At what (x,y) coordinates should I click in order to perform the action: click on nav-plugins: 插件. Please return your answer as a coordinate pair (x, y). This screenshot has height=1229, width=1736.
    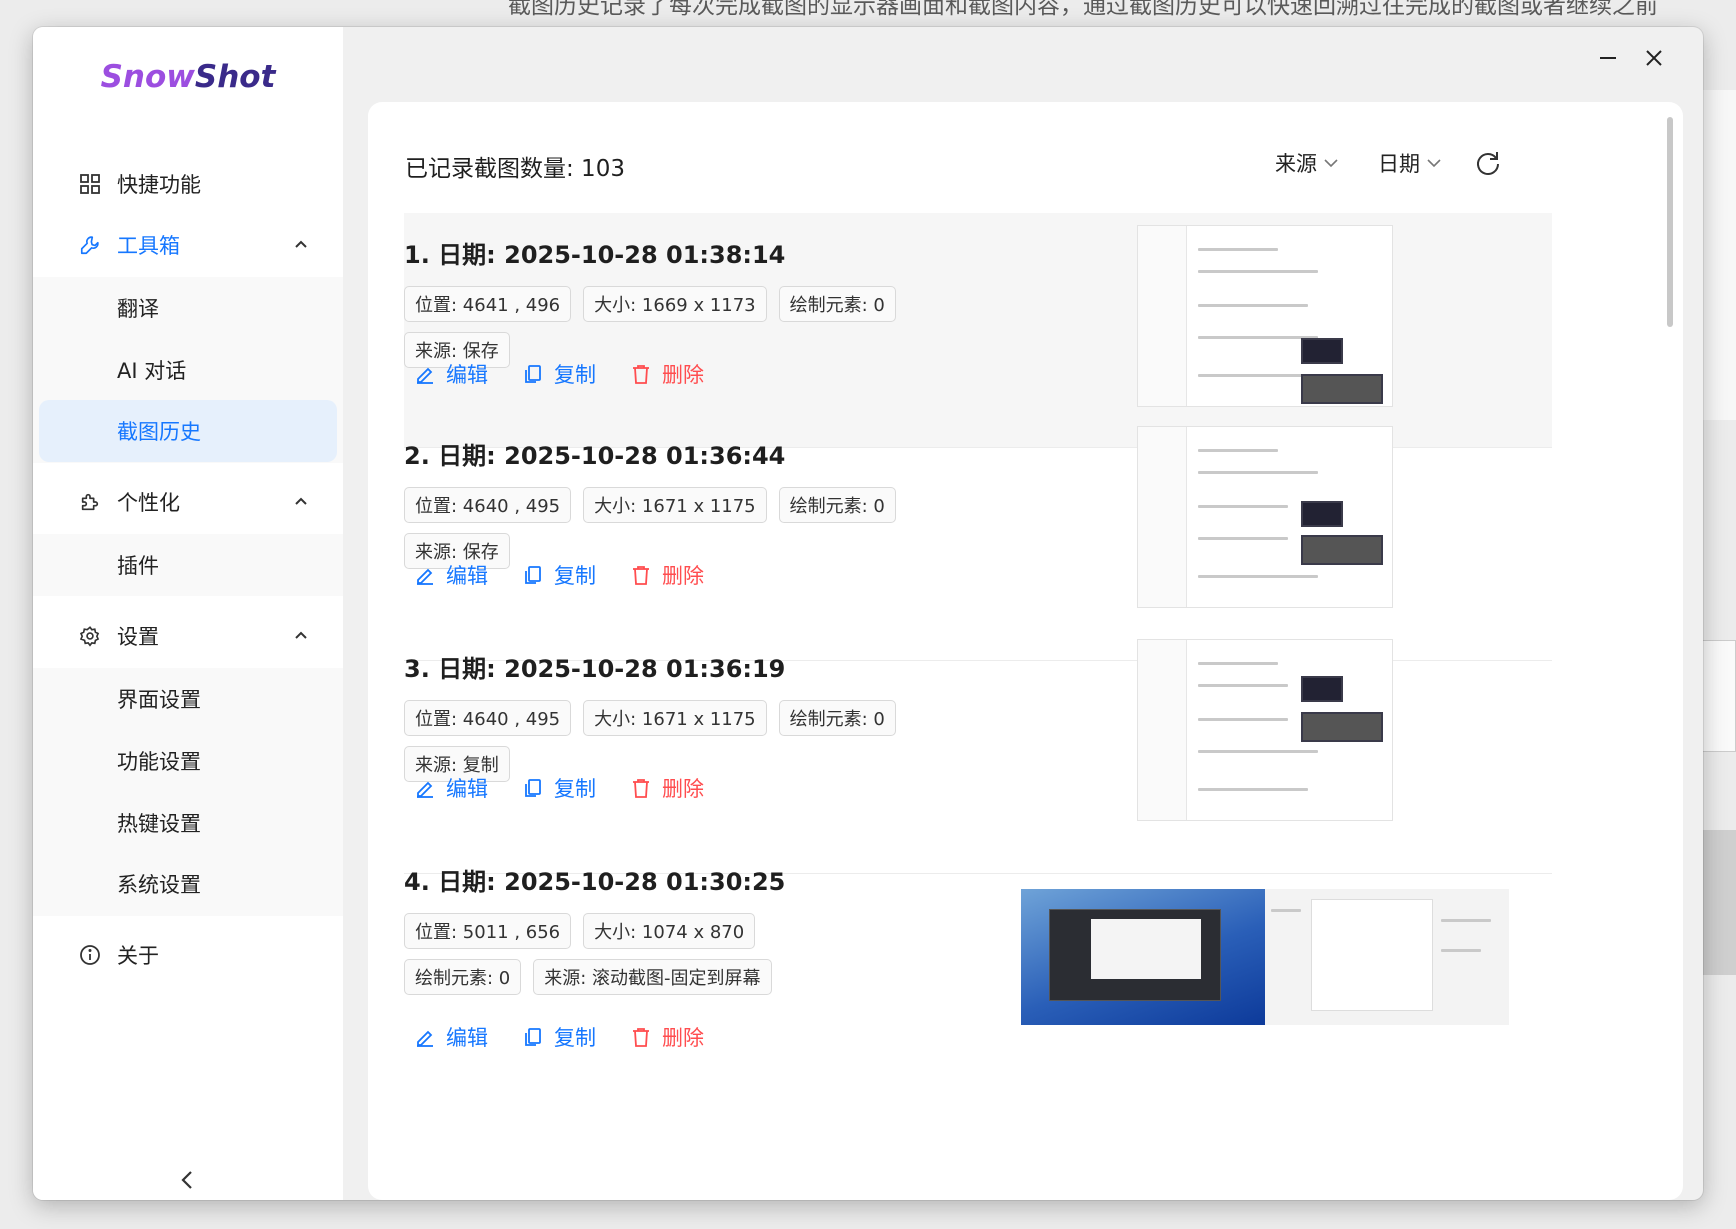
    Looking at the image, I should click on (188, 565).